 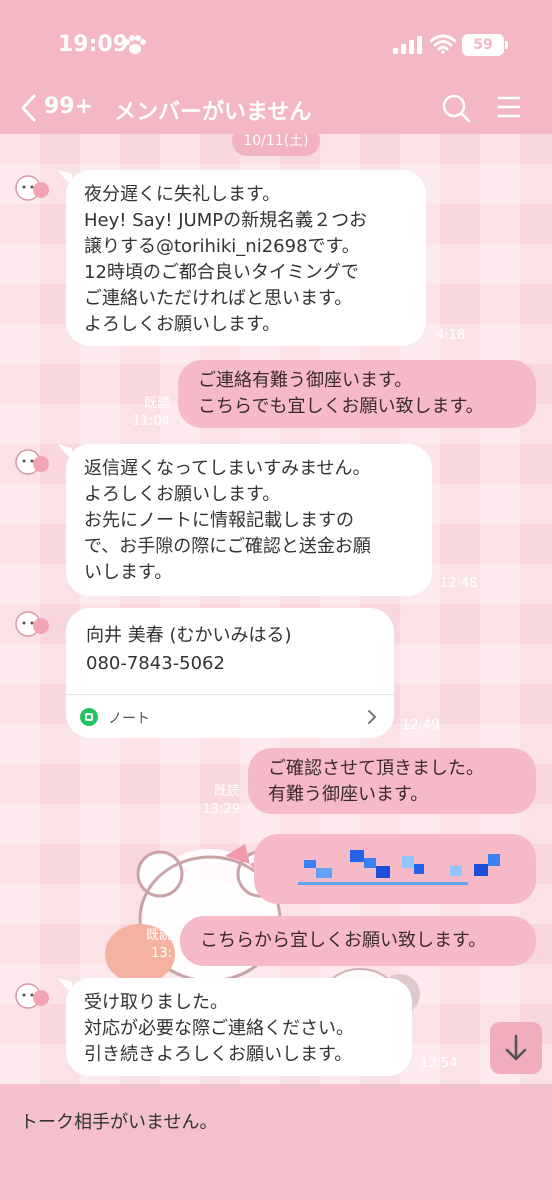 I want to click on message-time: 4:18, so click(x=451, y=335).